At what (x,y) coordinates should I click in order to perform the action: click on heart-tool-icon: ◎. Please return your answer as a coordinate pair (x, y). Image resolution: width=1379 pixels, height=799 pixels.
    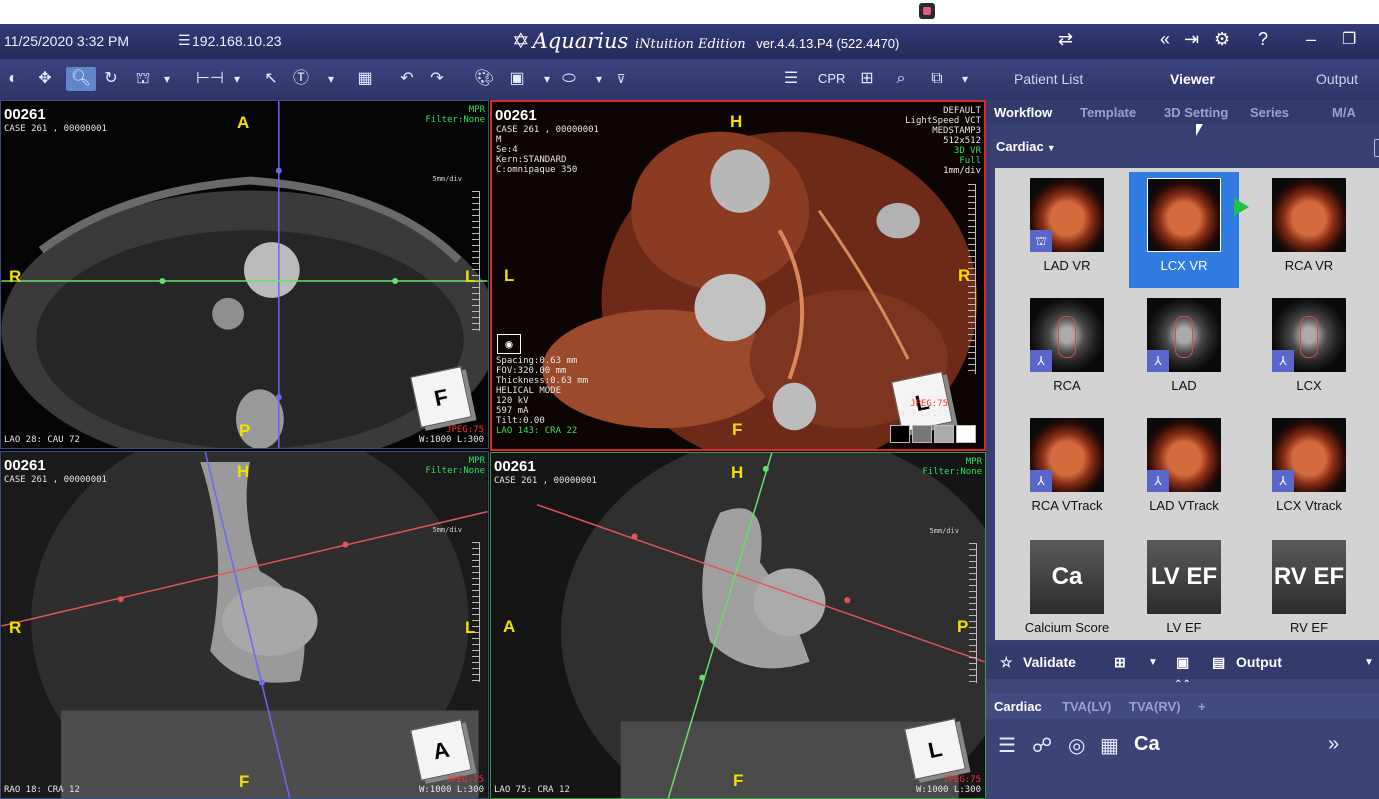
    Looking at the image, I should click on (1076, 745).